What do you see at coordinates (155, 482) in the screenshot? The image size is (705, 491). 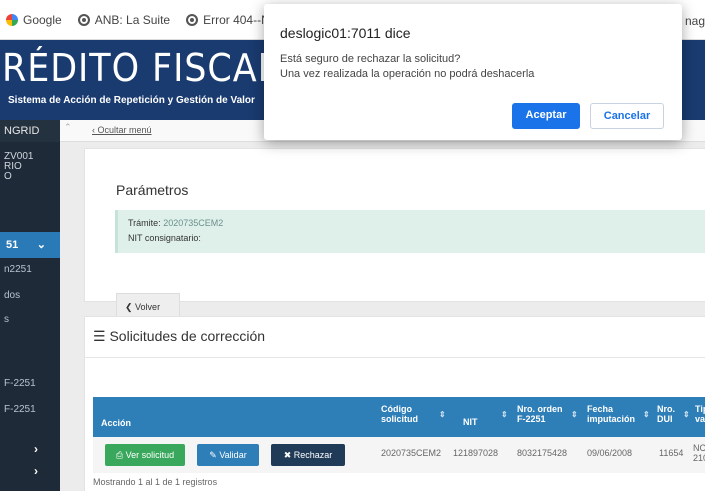 I see `table-info: Mostrando 1 al 1 de 1 registros` at bounding box center [155, 482].